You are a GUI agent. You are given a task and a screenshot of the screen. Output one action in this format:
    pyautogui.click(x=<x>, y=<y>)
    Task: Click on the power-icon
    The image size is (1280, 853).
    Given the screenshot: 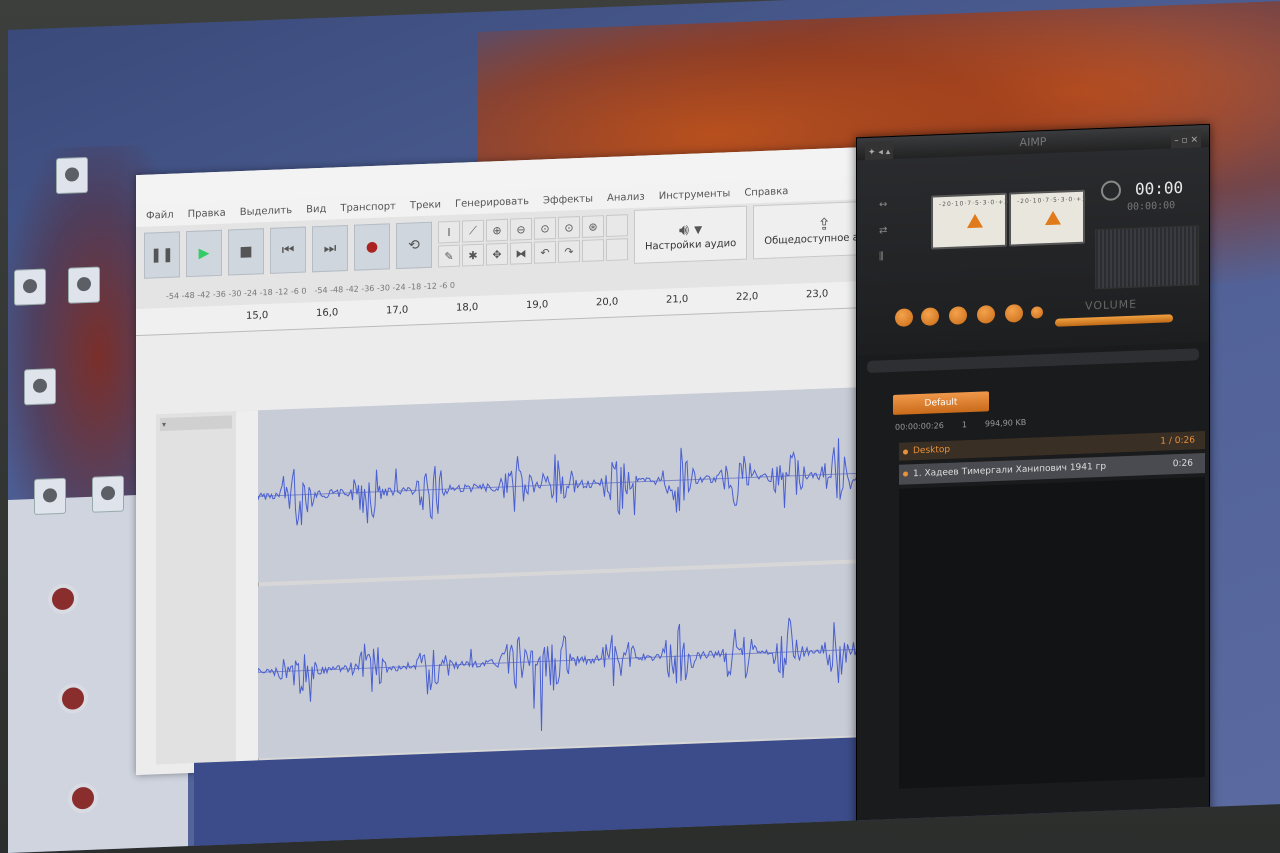 What is the action you would take?
    pyautogui.click(x=1111, y=191)
    